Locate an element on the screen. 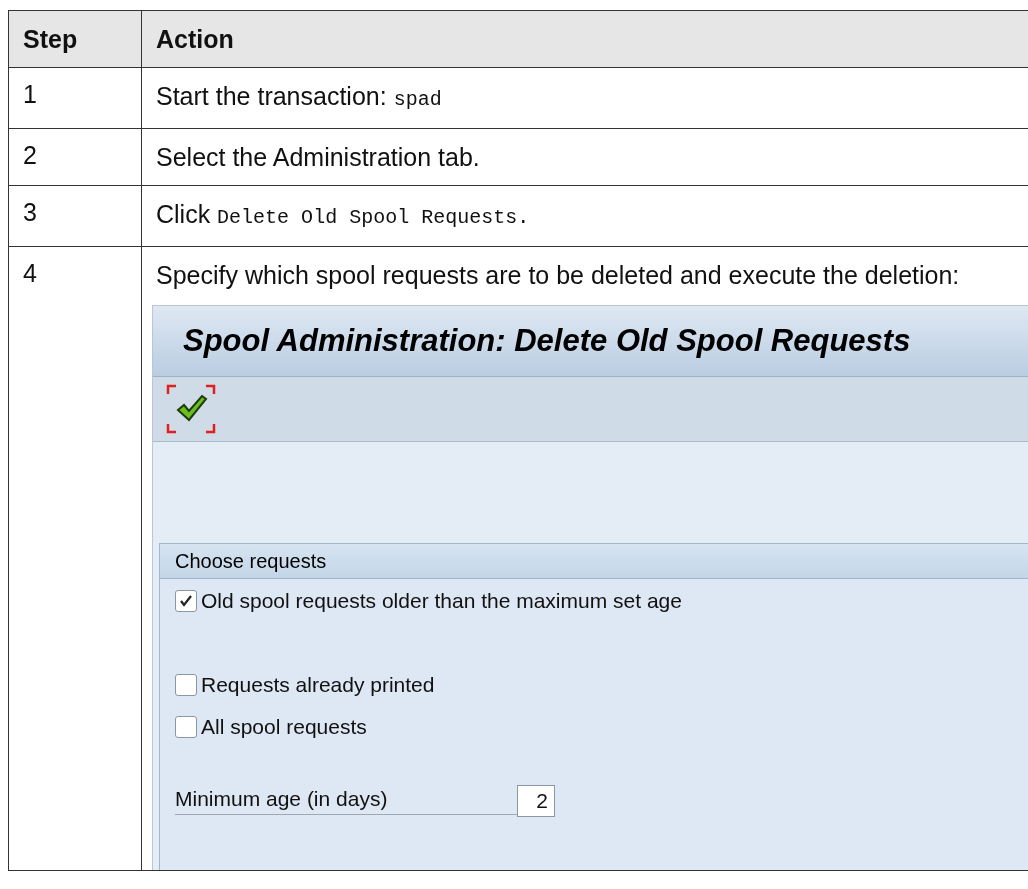 This screenshot has height=889, width=1028. step-instruction: Click Delete Old Spool Requests. is located at coordinates (343, 215).